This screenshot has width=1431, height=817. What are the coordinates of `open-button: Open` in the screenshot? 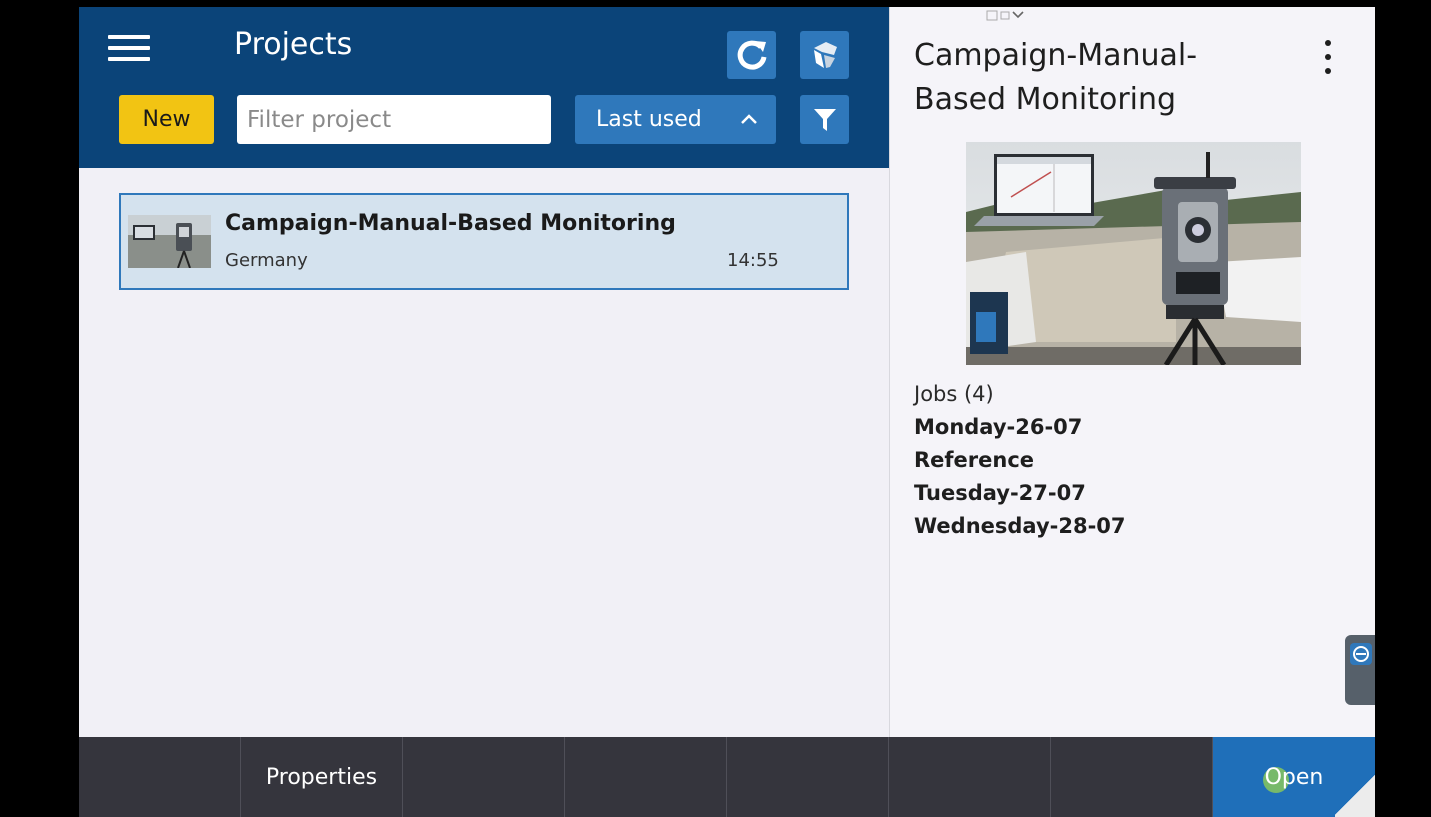 It's located at (1294, 777).